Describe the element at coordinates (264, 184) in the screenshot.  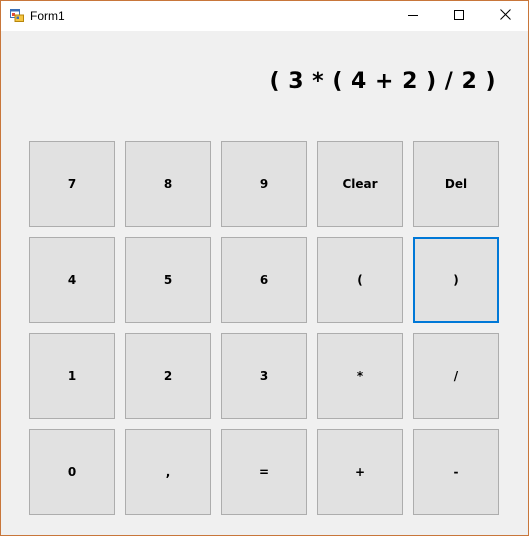
I see `digit-9-button: 9` at that location.